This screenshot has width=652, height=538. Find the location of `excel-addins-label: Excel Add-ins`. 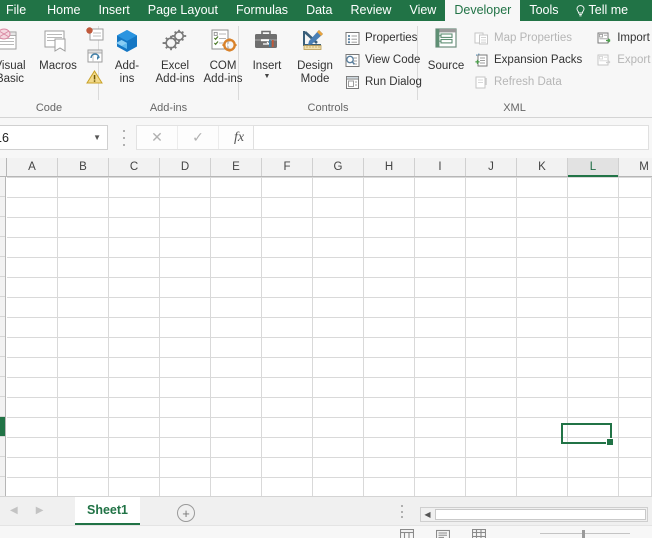

excel-addins-label: Excel Add-ins is located at coordinates (175, 72).